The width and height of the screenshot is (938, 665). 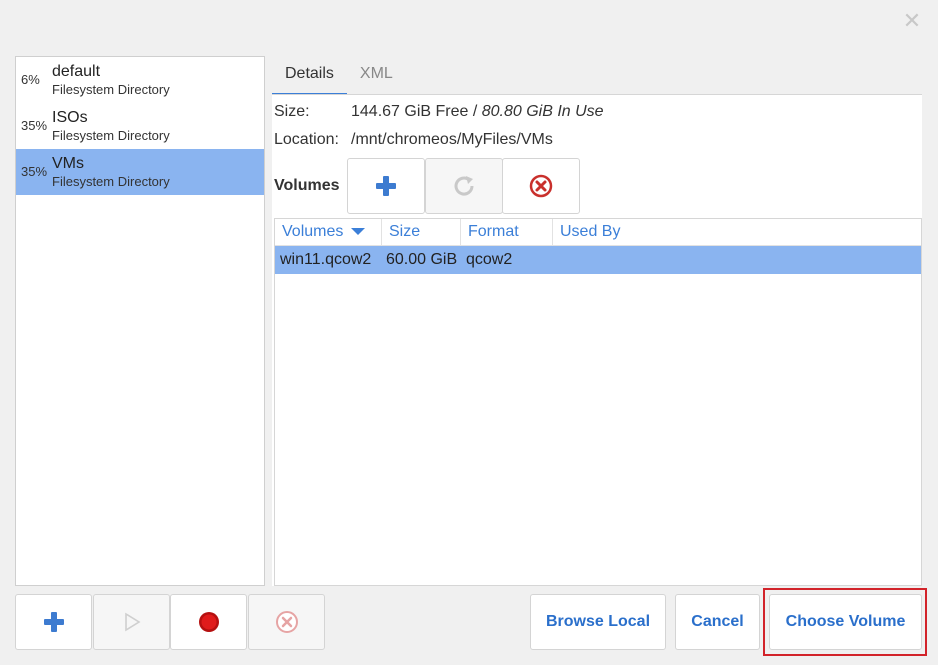 I want to click on add-pool-button, so click(x=53, y=622).